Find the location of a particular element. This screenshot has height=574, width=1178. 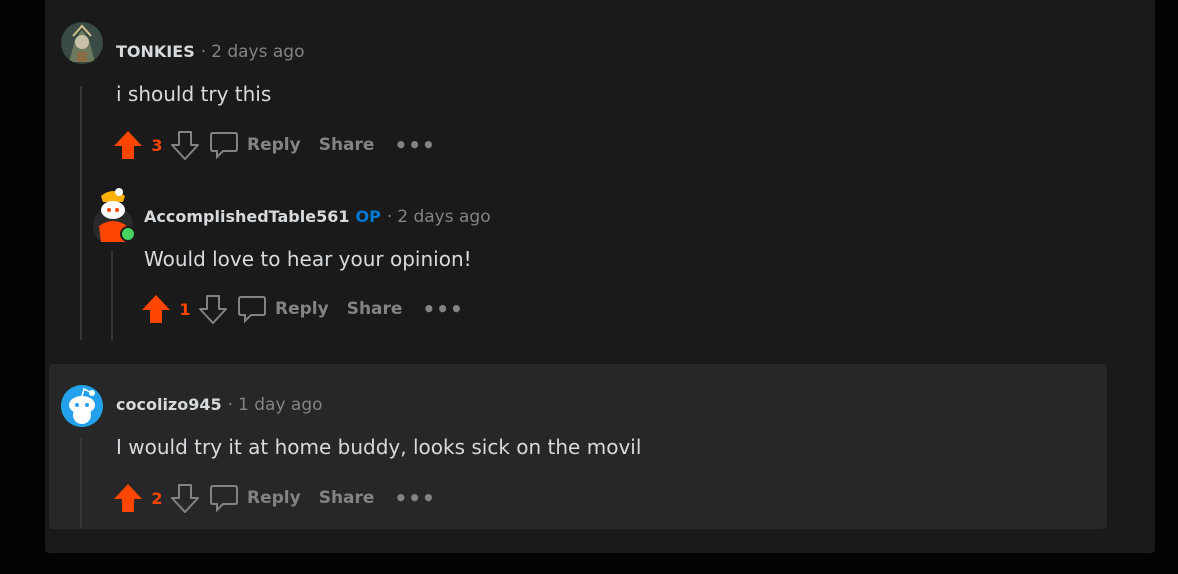

comment-meta: AccomplishedTable561 OP · 2 days ago is located at coordinates (317, 217).